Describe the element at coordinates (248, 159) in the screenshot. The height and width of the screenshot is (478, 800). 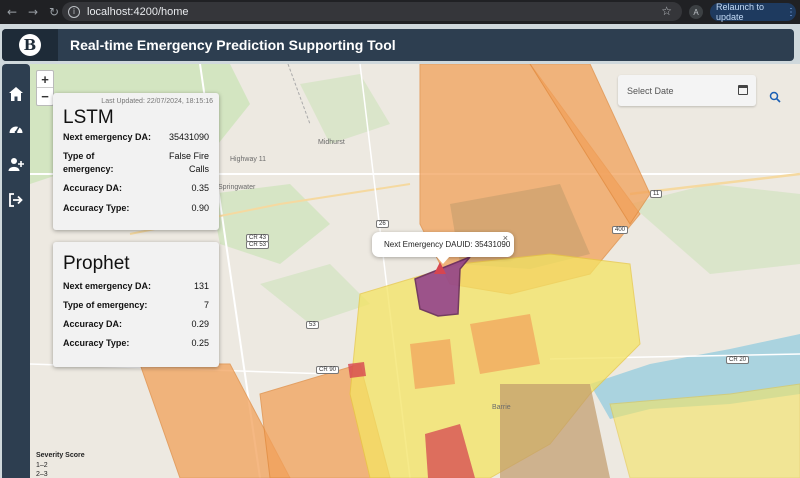
I see `map-label-highway11: Highway 11` at that location.